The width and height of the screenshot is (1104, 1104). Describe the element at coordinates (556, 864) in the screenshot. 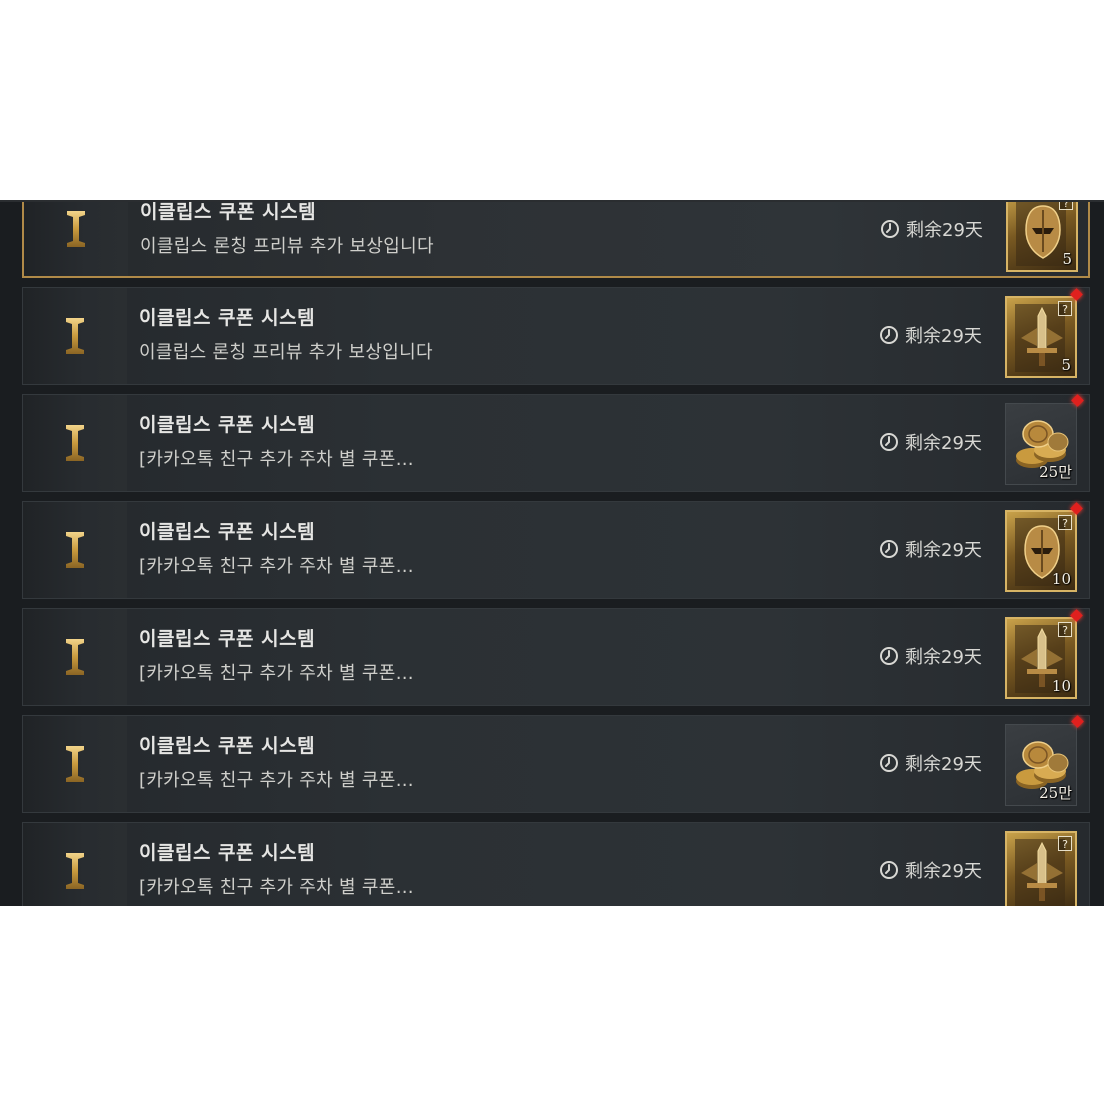

I see `mail-row: 이클립스 쿠폰 시스템 [카카오톡 친구 추가 주차 별 쿠폰… 剩余29天?` at that location.